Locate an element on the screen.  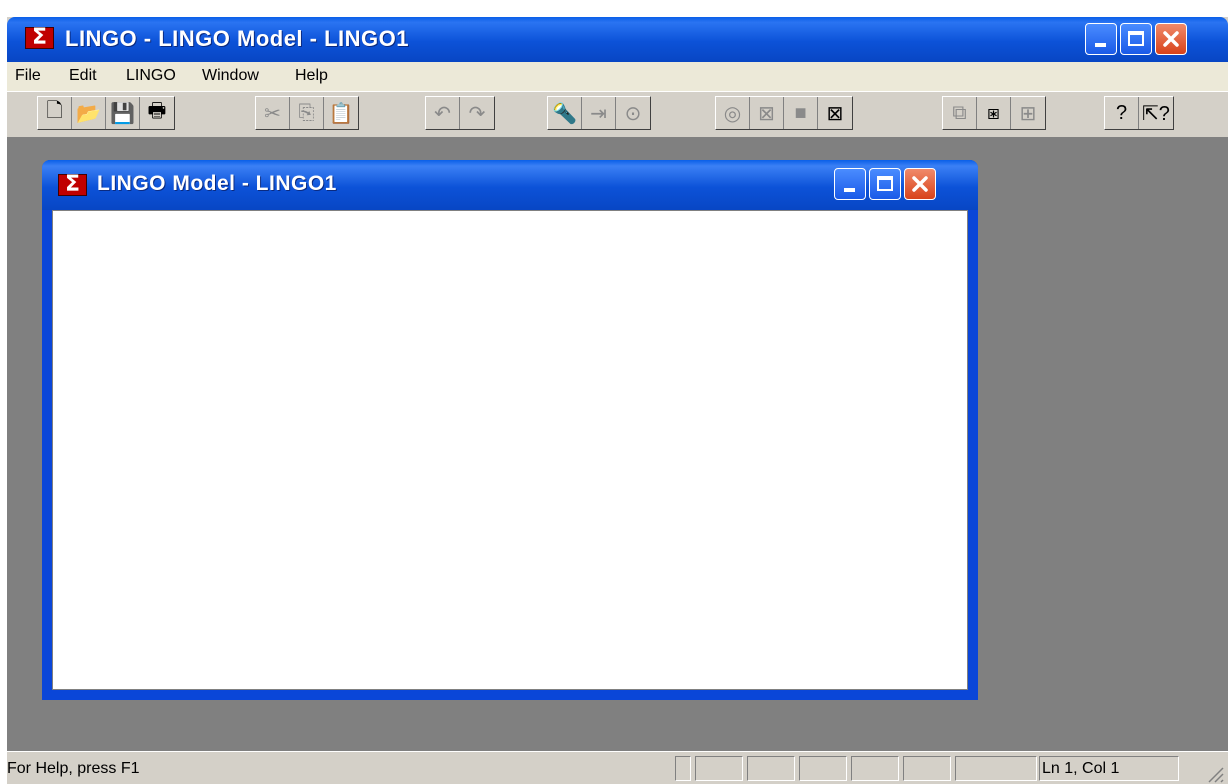
close-all-icon: ⧆ is located at coordinates (993, 112).